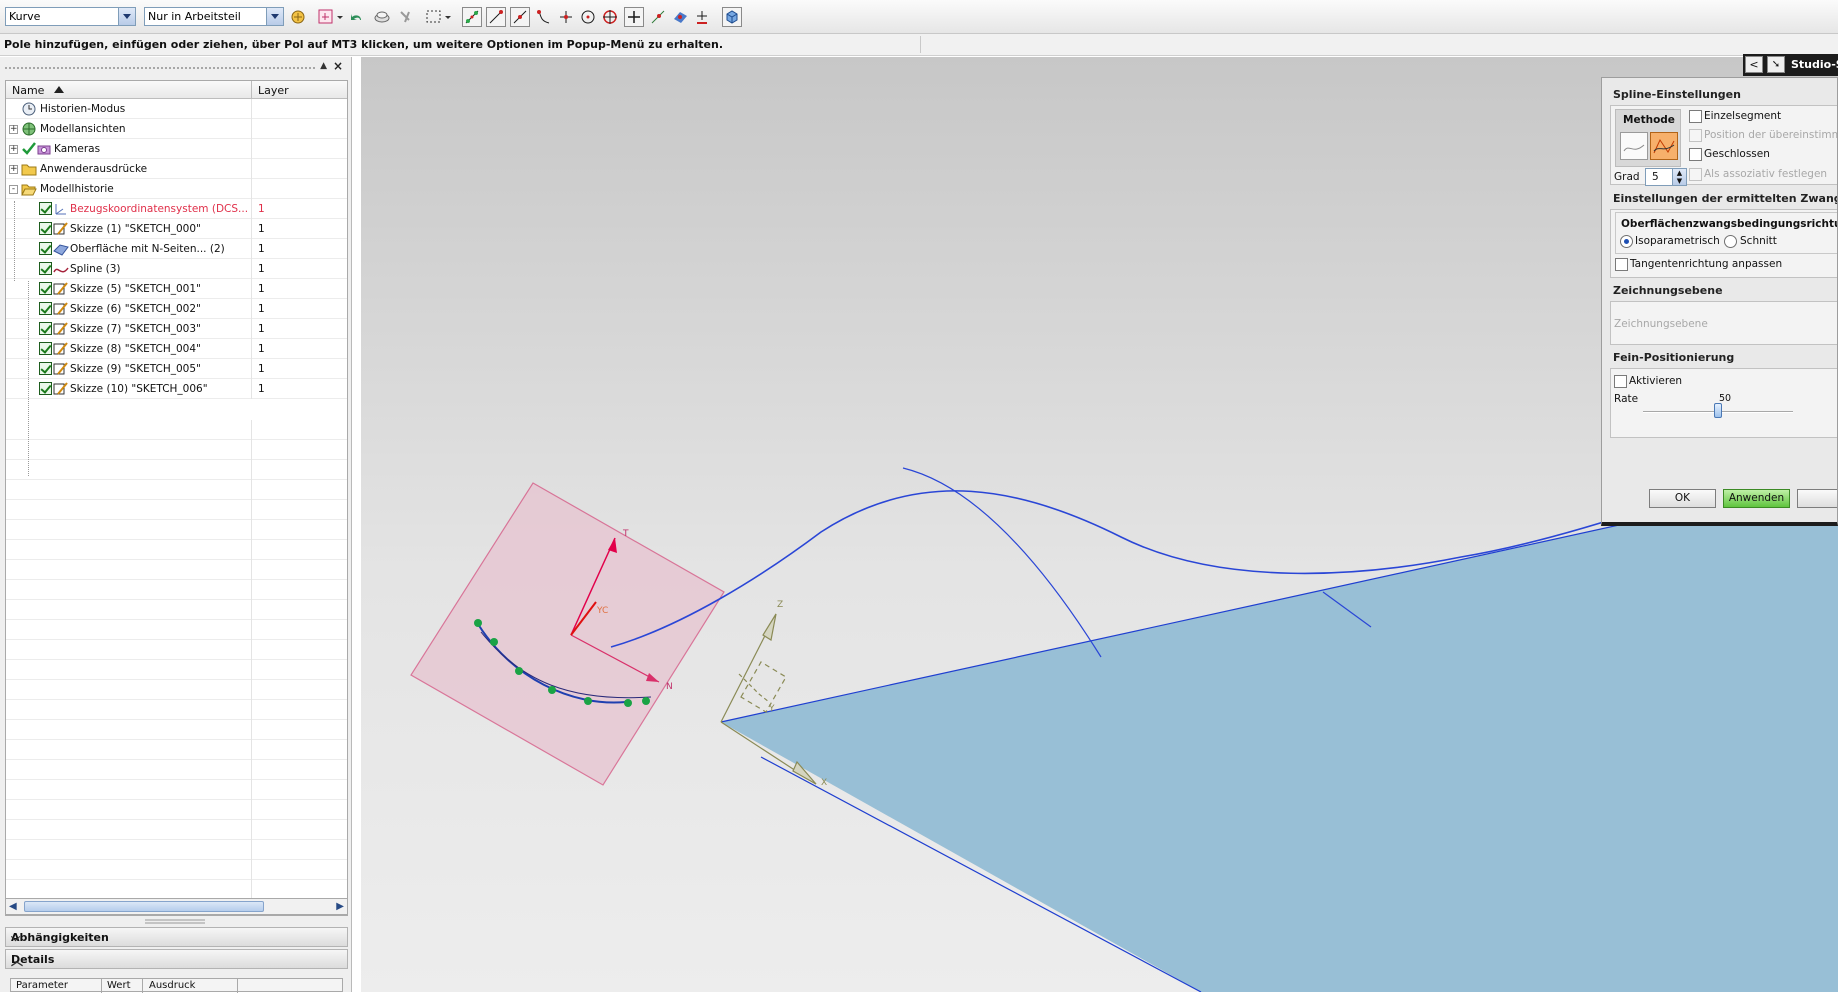 The height and width of the screenshot is (993, 1838). I want to click on collapse-left-icon: <, so click(1754, 64).